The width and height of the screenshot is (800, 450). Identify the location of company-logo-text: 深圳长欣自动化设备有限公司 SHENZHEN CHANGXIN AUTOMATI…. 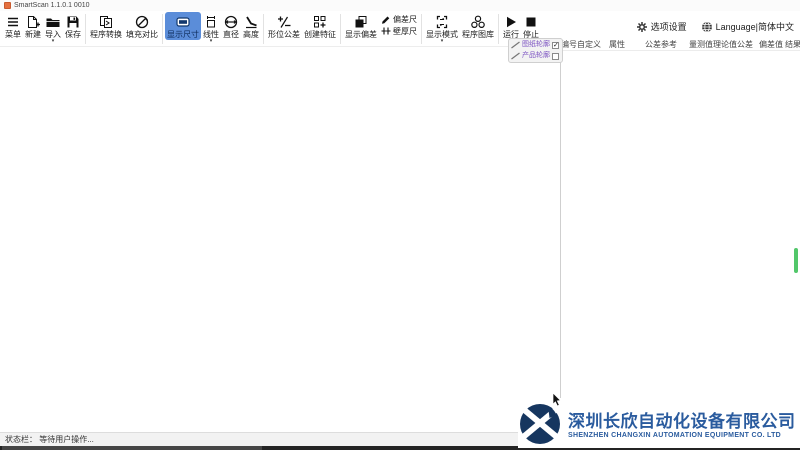
(682, 423).